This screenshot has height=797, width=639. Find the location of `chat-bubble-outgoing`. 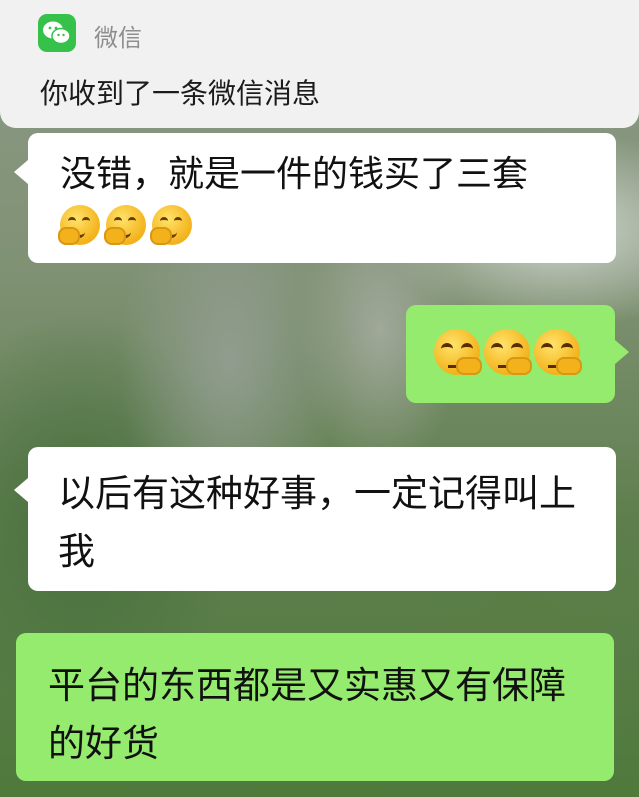

chat-bubble-outgoing is located at coordinates (510, 354).